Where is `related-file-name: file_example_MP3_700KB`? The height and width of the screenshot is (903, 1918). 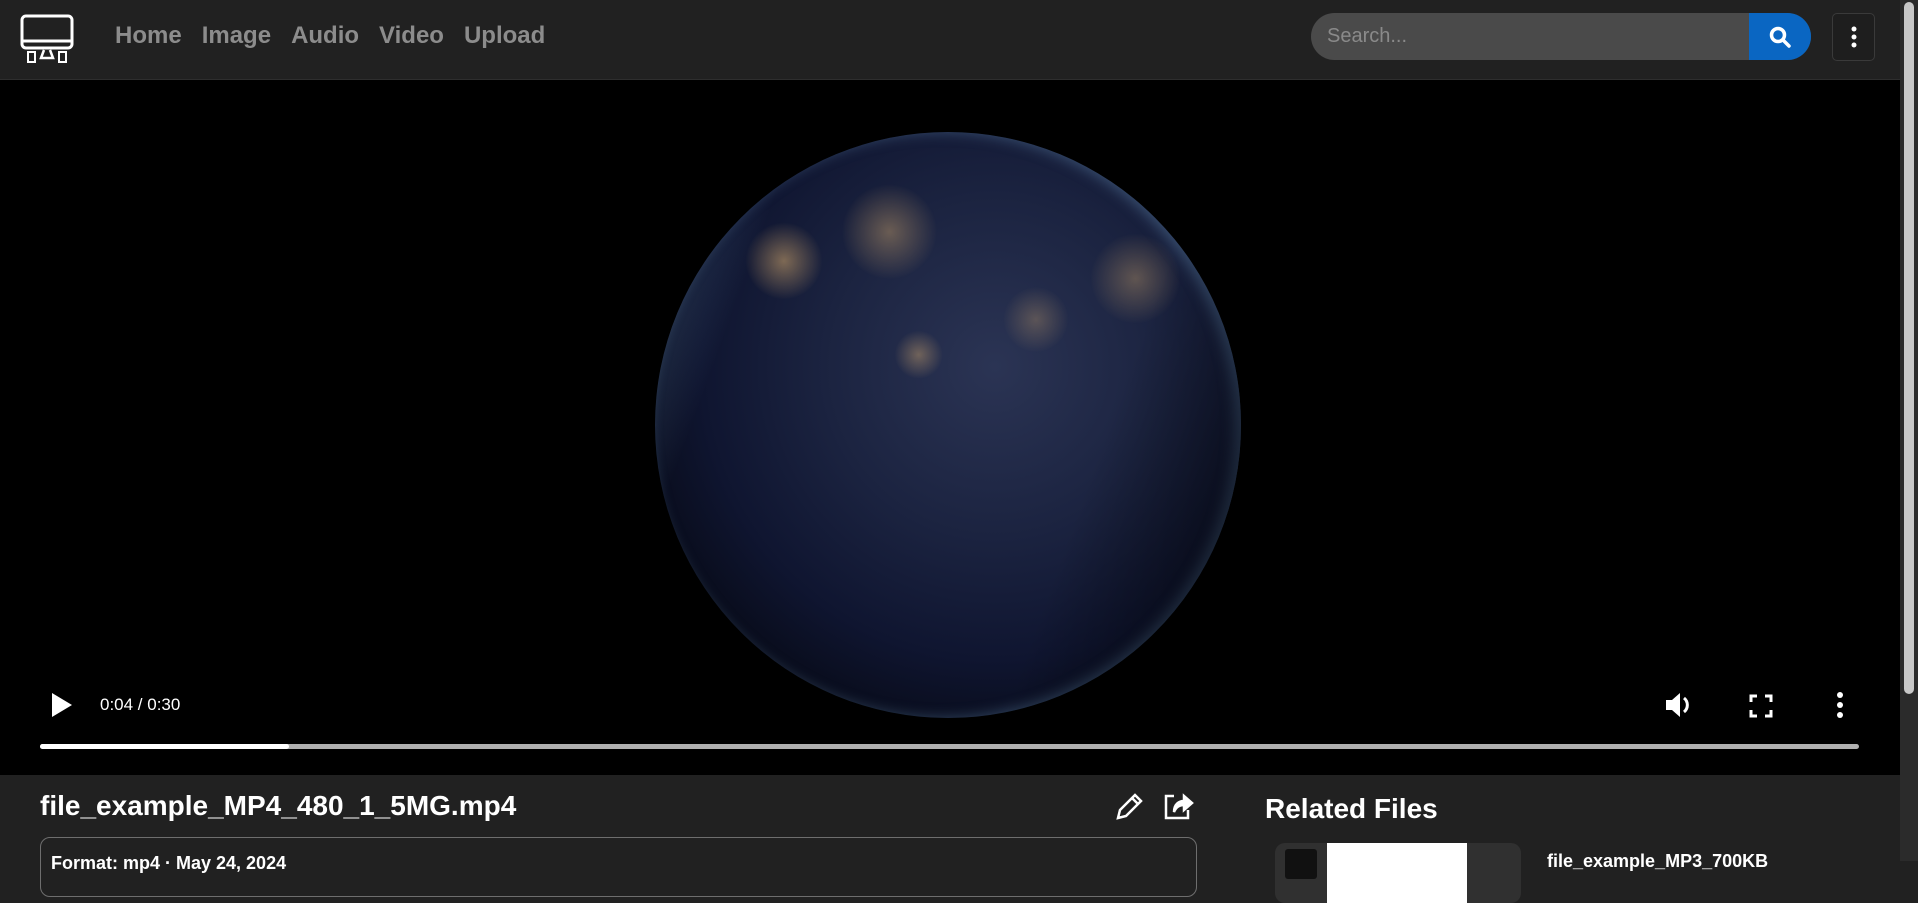 related-file-name: file_example_MP3_700KB is located at coordinates (1658, 861).